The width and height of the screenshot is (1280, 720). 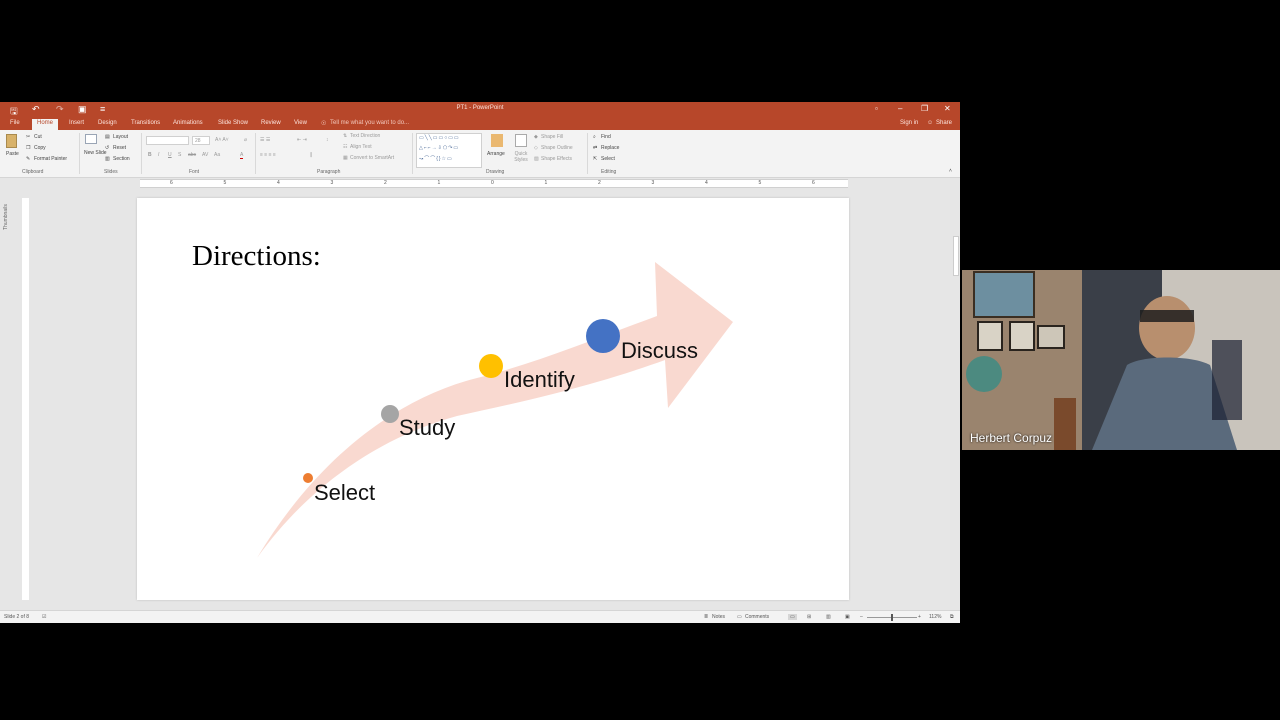 What do you see at coordinates (45, 124) in the screenshot?
I see `tab-home: Home` at bounding box center [45, 124].